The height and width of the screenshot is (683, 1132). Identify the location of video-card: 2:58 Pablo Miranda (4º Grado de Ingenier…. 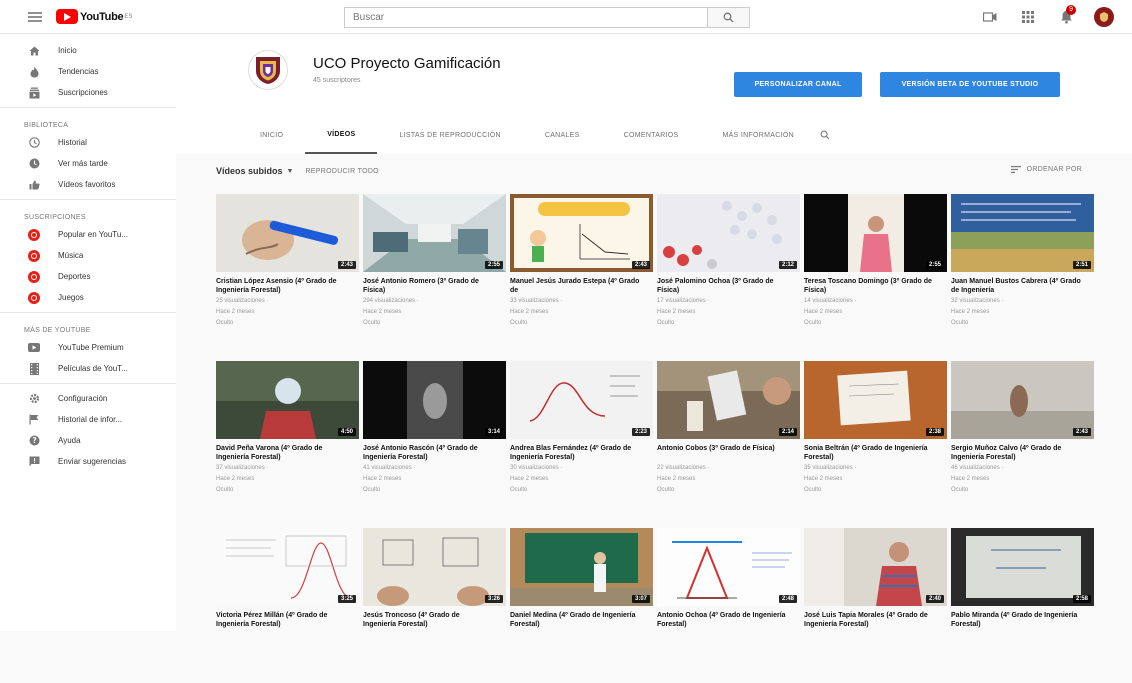
(1022, 605).